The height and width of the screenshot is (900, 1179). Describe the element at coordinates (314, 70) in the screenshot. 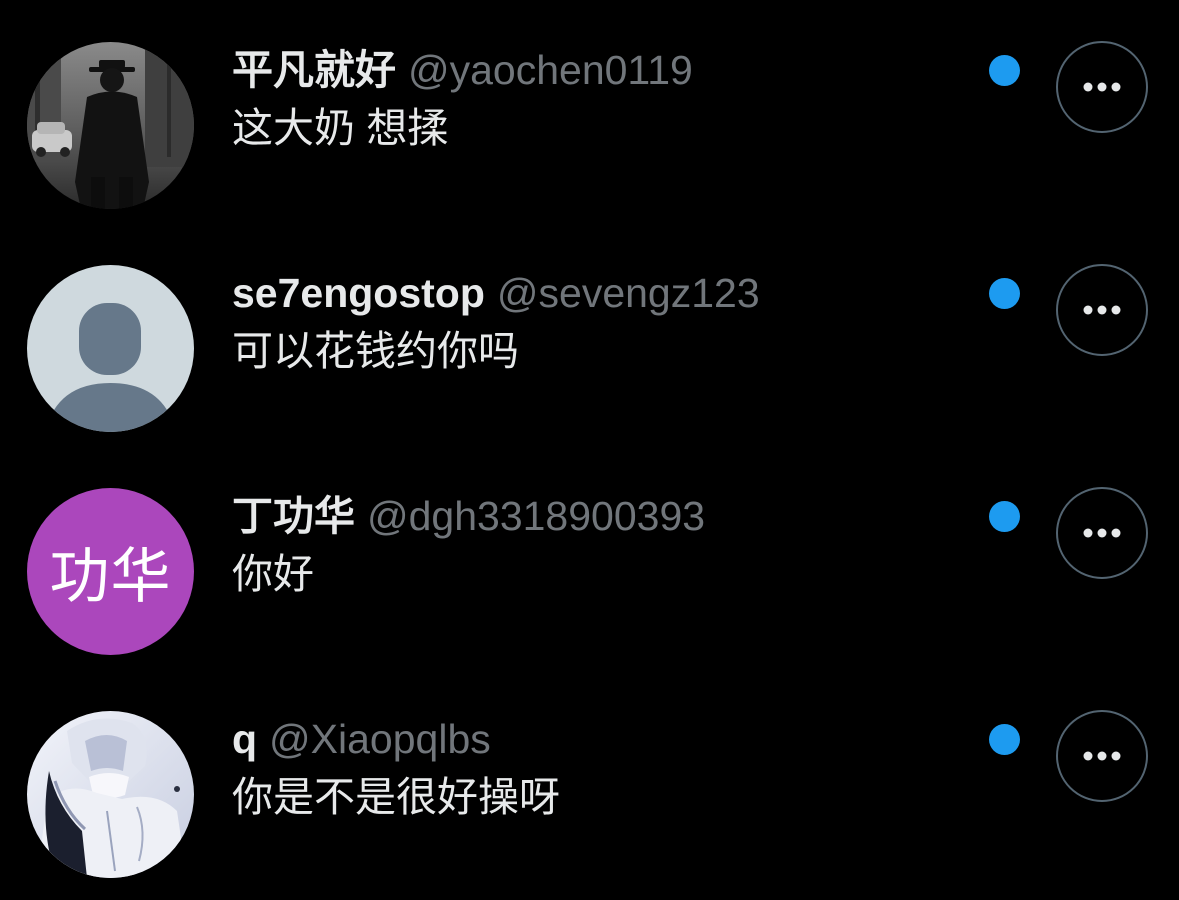

I see `display-name: 平凡就好` at that location.